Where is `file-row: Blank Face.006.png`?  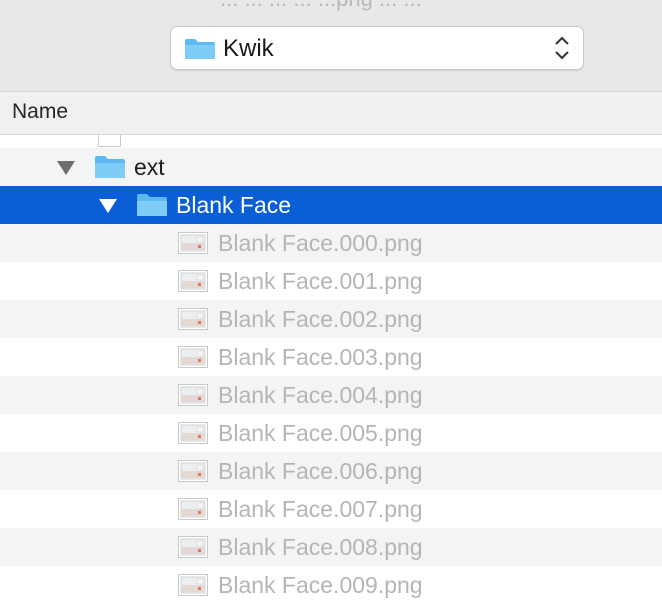 file-row: Blank Face.006.png is located at coordinates (331, 471).